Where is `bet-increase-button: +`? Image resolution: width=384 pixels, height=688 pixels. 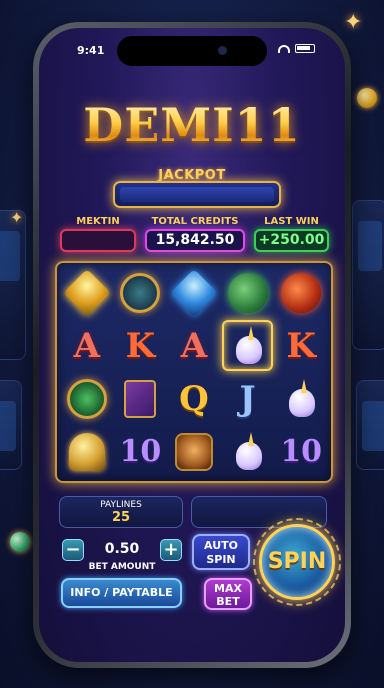 bet-increase-button: + is located at coordinates (171, 550).